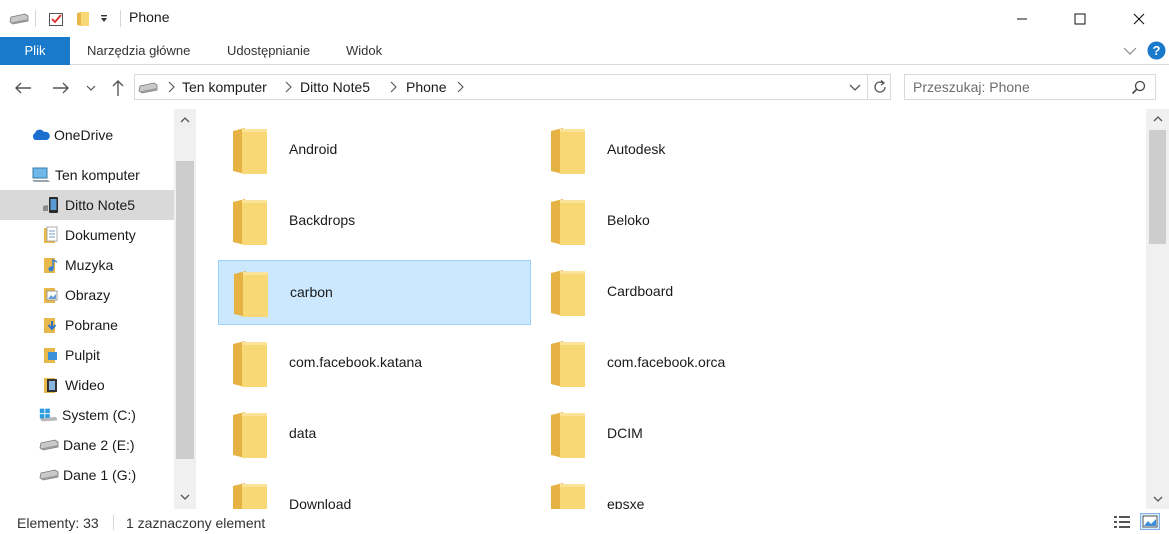 The width and height of the screenshot is (1169, 534). What do you see at coordinates (1130, 51) in the screenshot?
I see `expand-ribbon-icon` at bounding box center [1130, 51].